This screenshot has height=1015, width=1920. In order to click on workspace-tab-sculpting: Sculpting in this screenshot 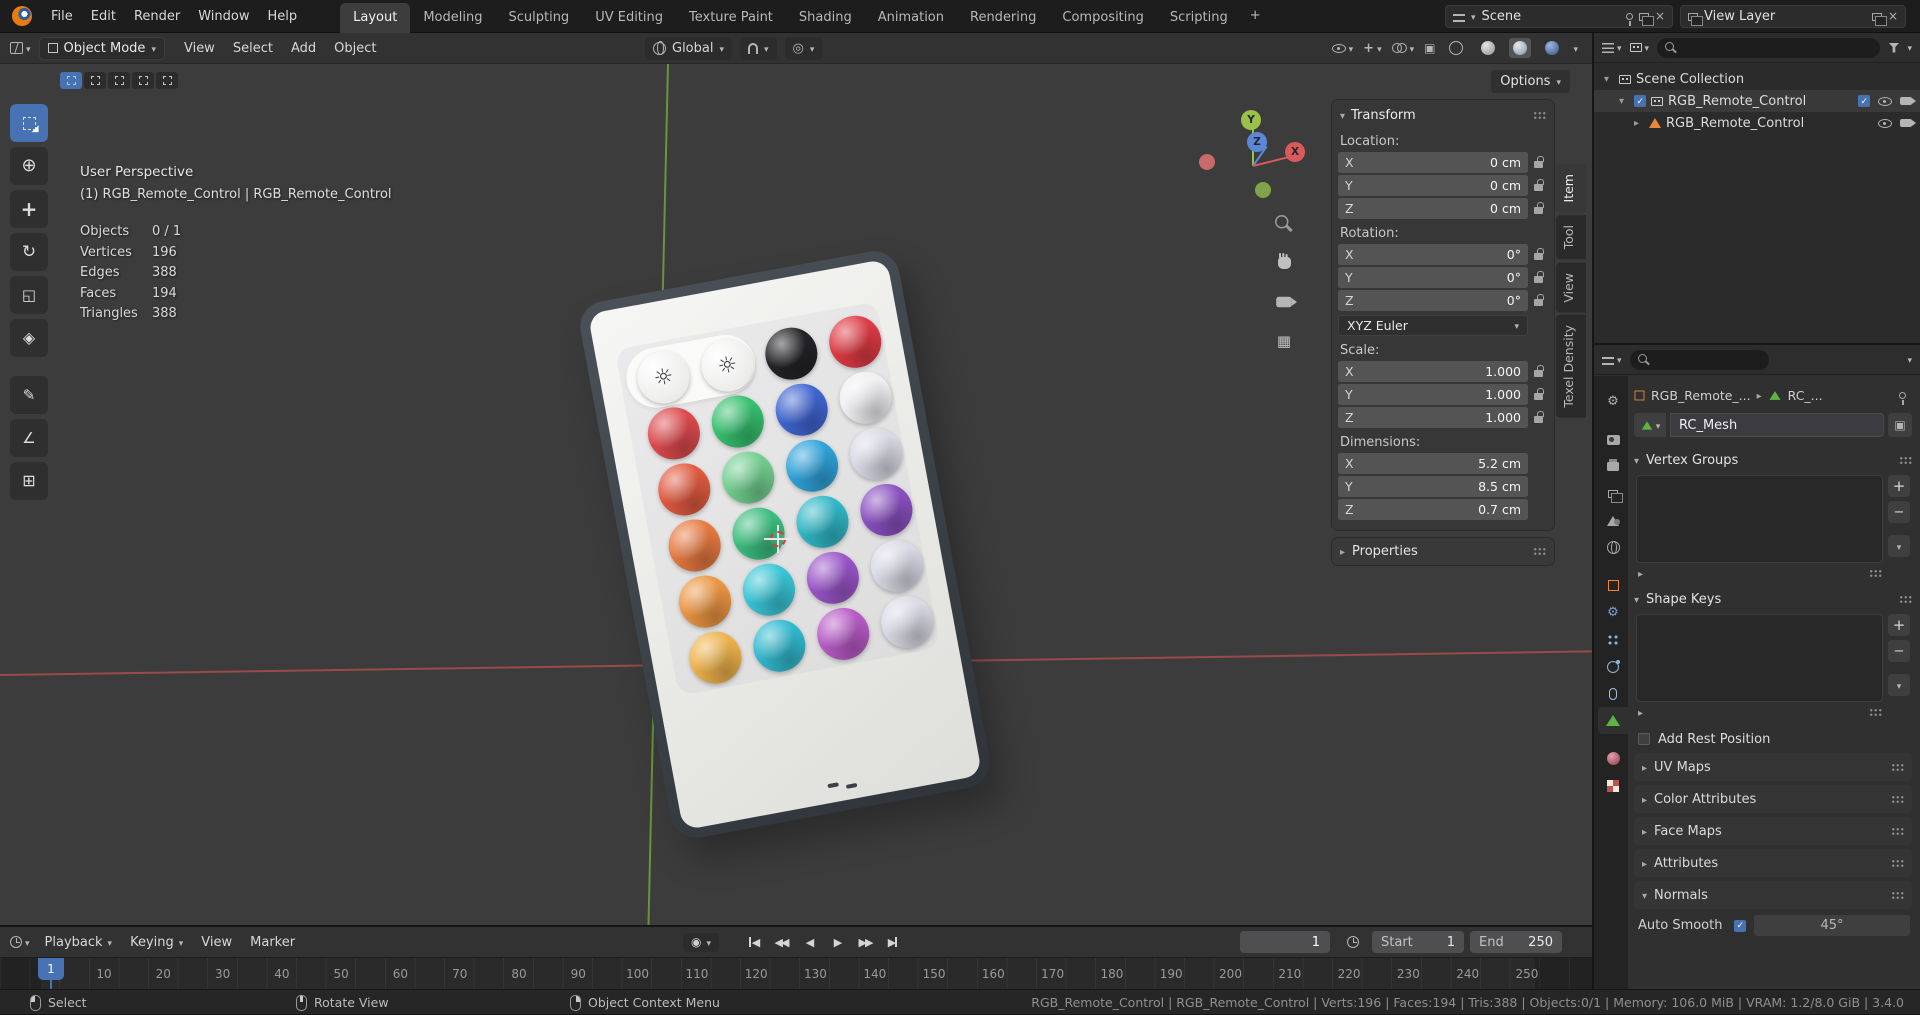, I will do `click(538, 18)`.